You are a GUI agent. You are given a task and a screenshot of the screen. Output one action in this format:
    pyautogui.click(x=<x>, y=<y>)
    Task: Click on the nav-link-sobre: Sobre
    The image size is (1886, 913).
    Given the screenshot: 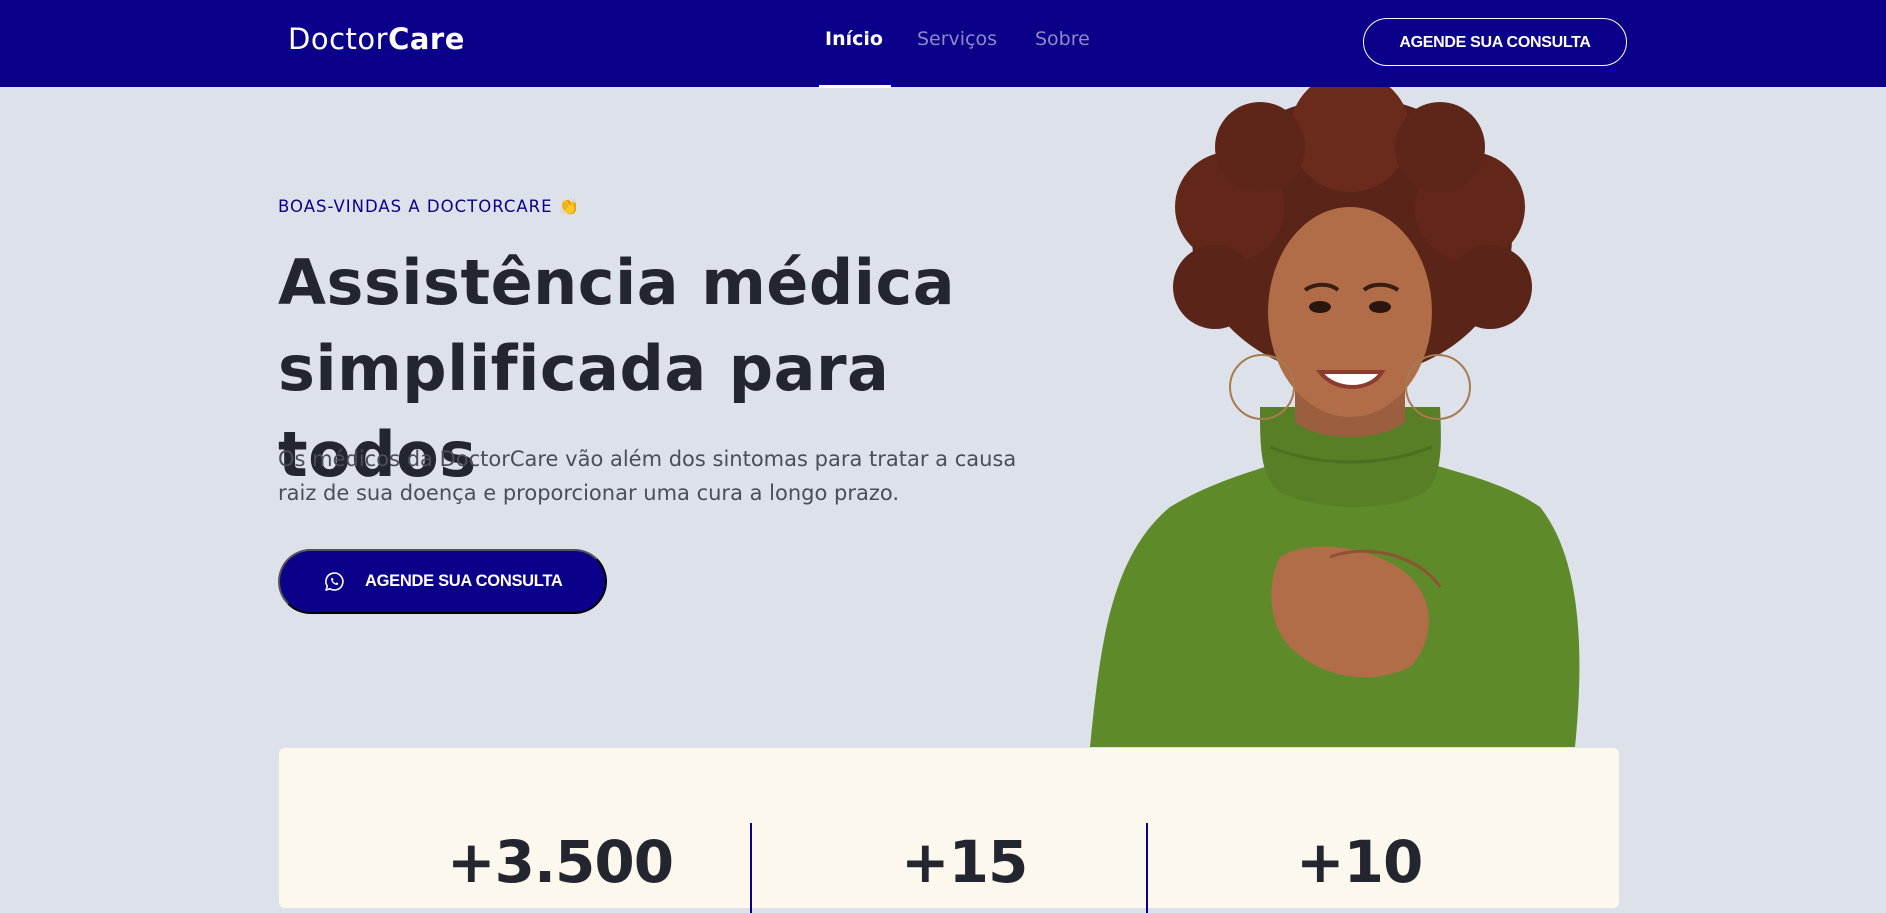 What is the action you would take?
    pyautogui.click(x=1062, y=39)
    